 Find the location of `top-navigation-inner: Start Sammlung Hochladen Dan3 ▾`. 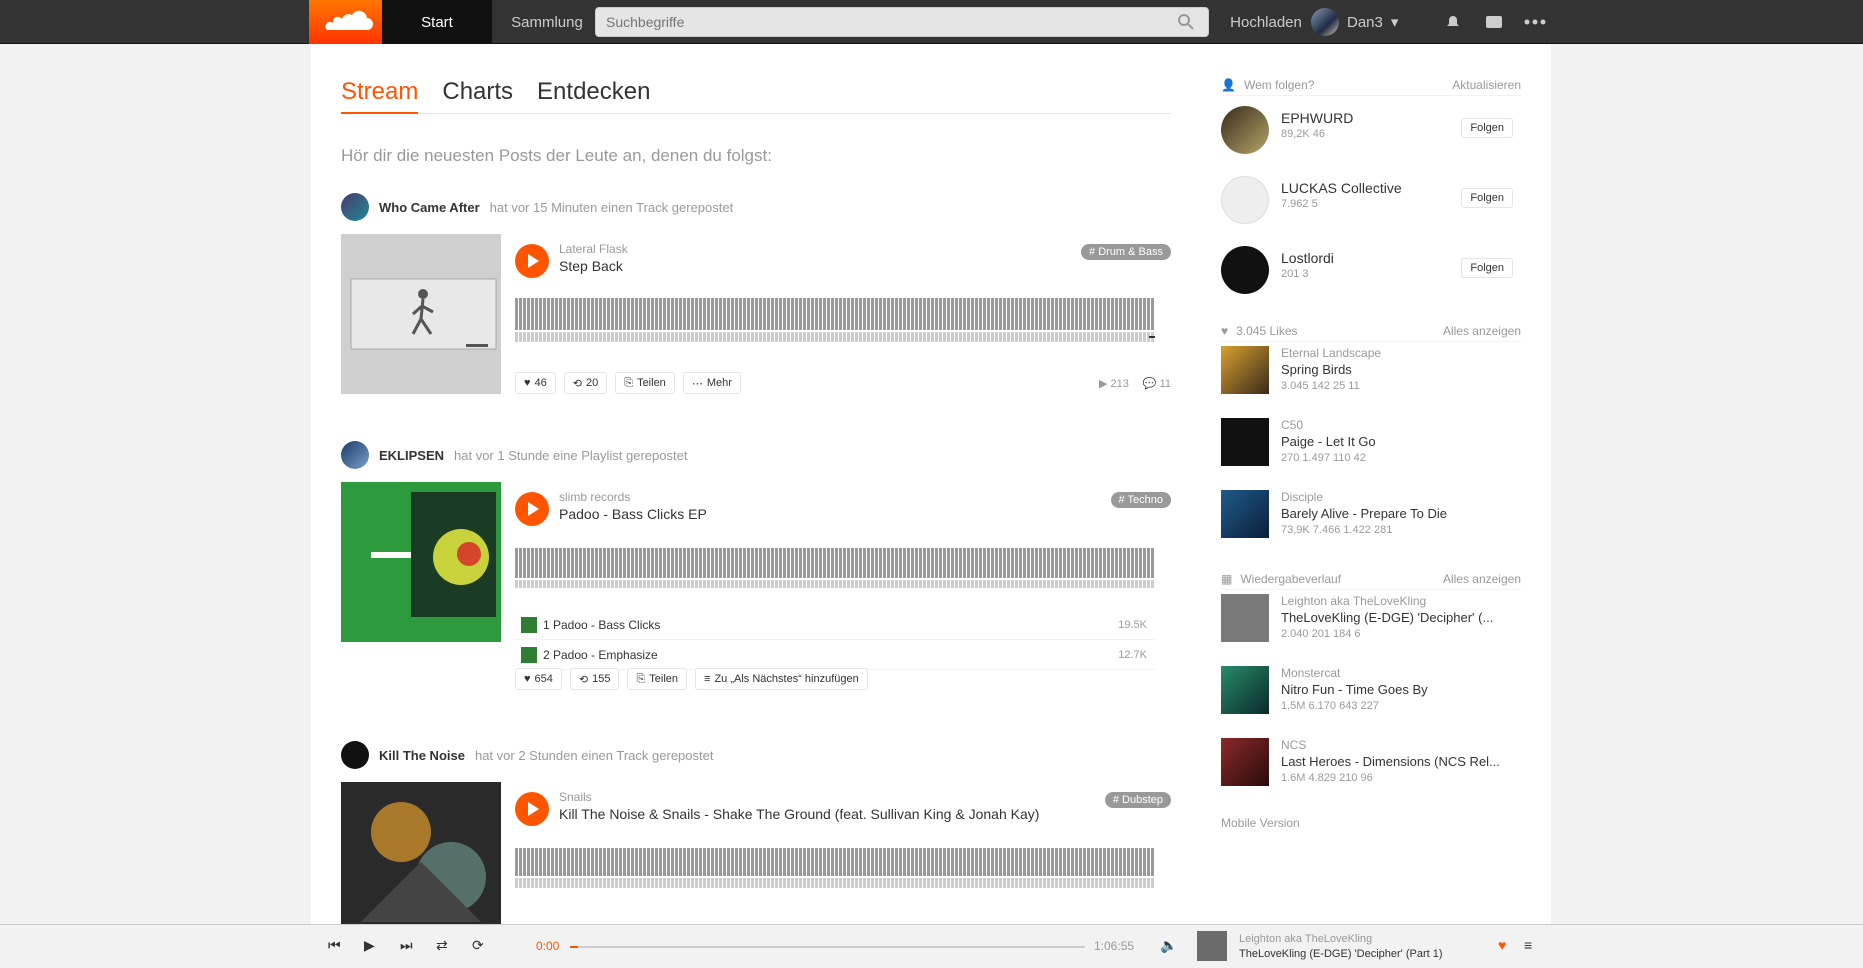

top-navigation-inner: Start Sammlung Hochladen Dan3 ▾ is located at coordinates (930, 22).